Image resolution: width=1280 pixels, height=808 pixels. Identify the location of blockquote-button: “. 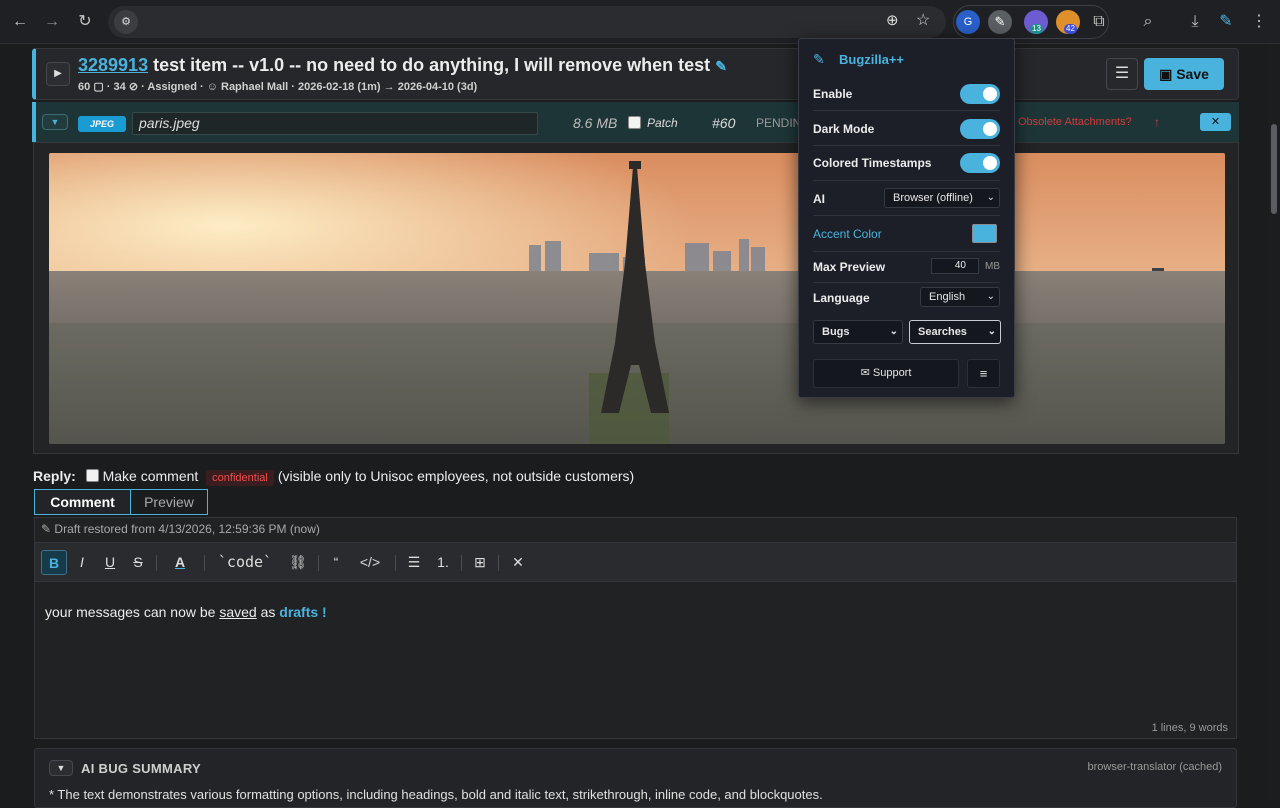
(336, 562).